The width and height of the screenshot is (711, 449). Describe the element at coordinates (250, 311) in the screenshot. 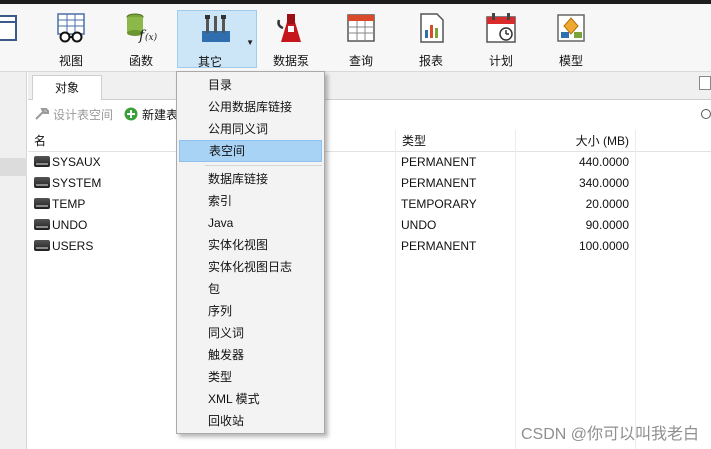

I see `menu-item-sequence: 序列` at that location.